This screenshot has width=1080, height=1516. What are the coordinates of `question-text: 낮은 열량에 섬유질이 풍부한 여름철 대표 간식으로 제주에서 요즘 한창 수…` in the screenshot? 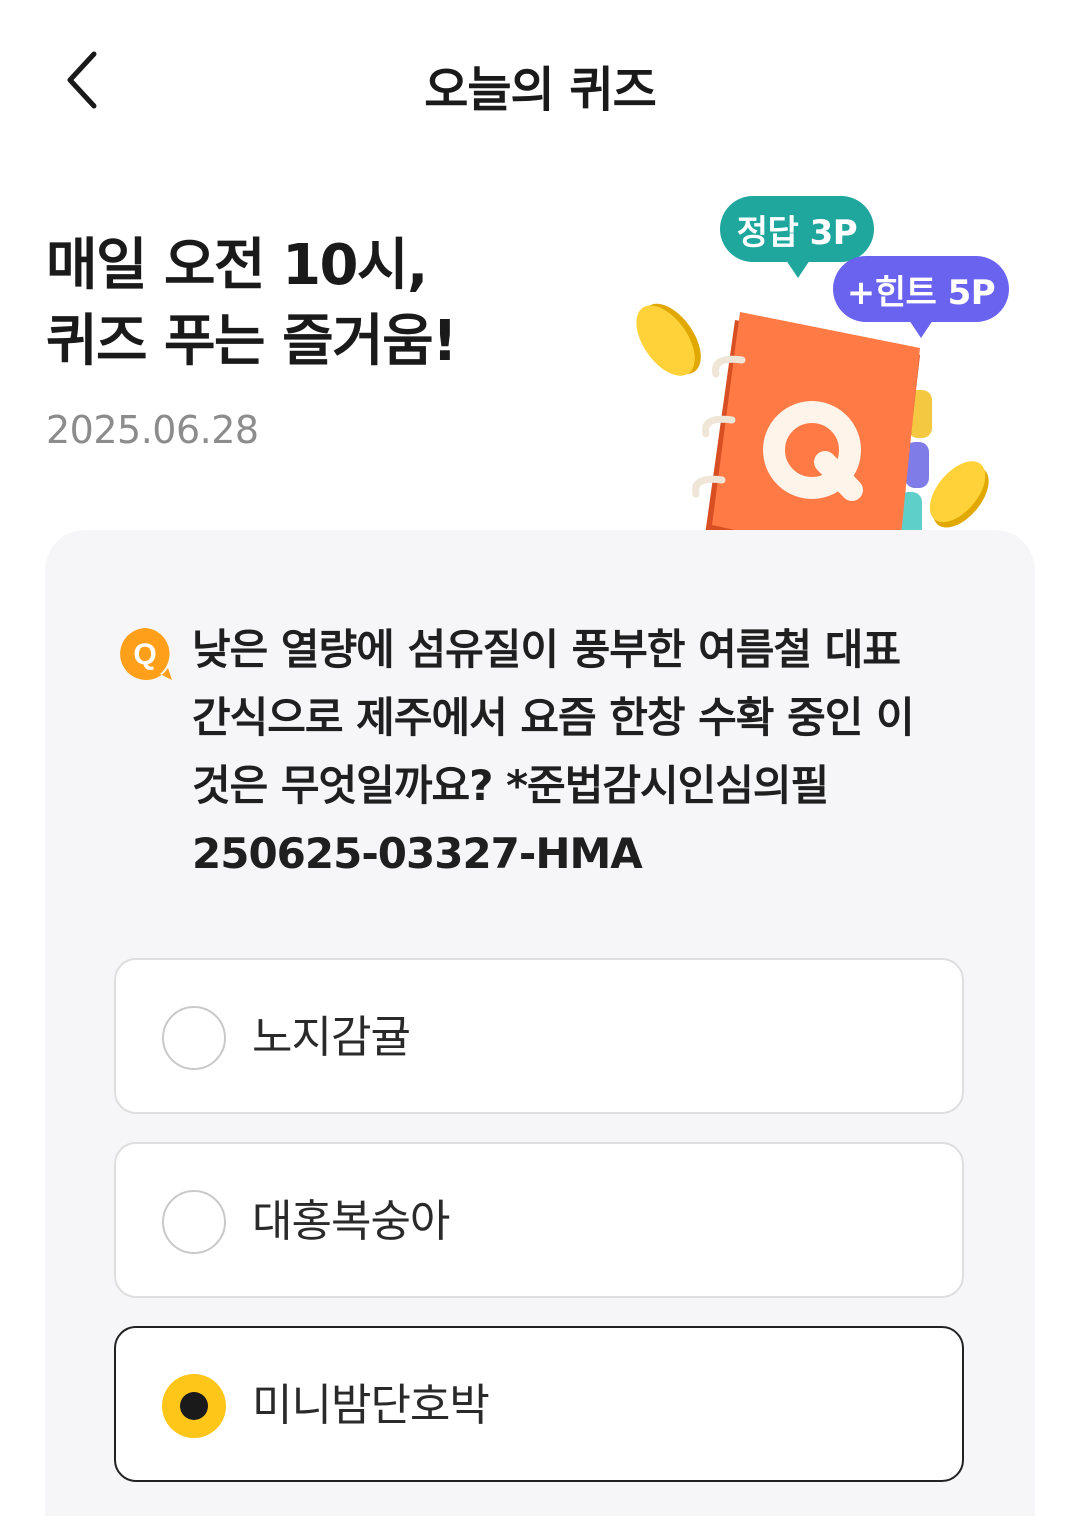 It's located at (582, 752).